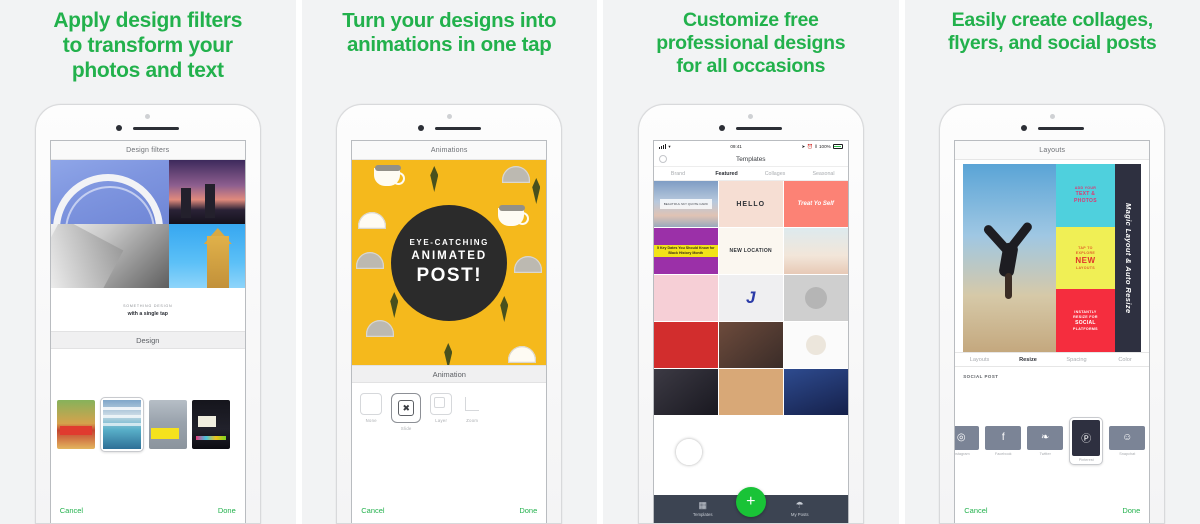 The height and width of the screenshot is (524, 1200). What do you see at coordinates (750, 204) in the screenshot?
I see `template-card: HELLO` at bounding box center [750, 204].